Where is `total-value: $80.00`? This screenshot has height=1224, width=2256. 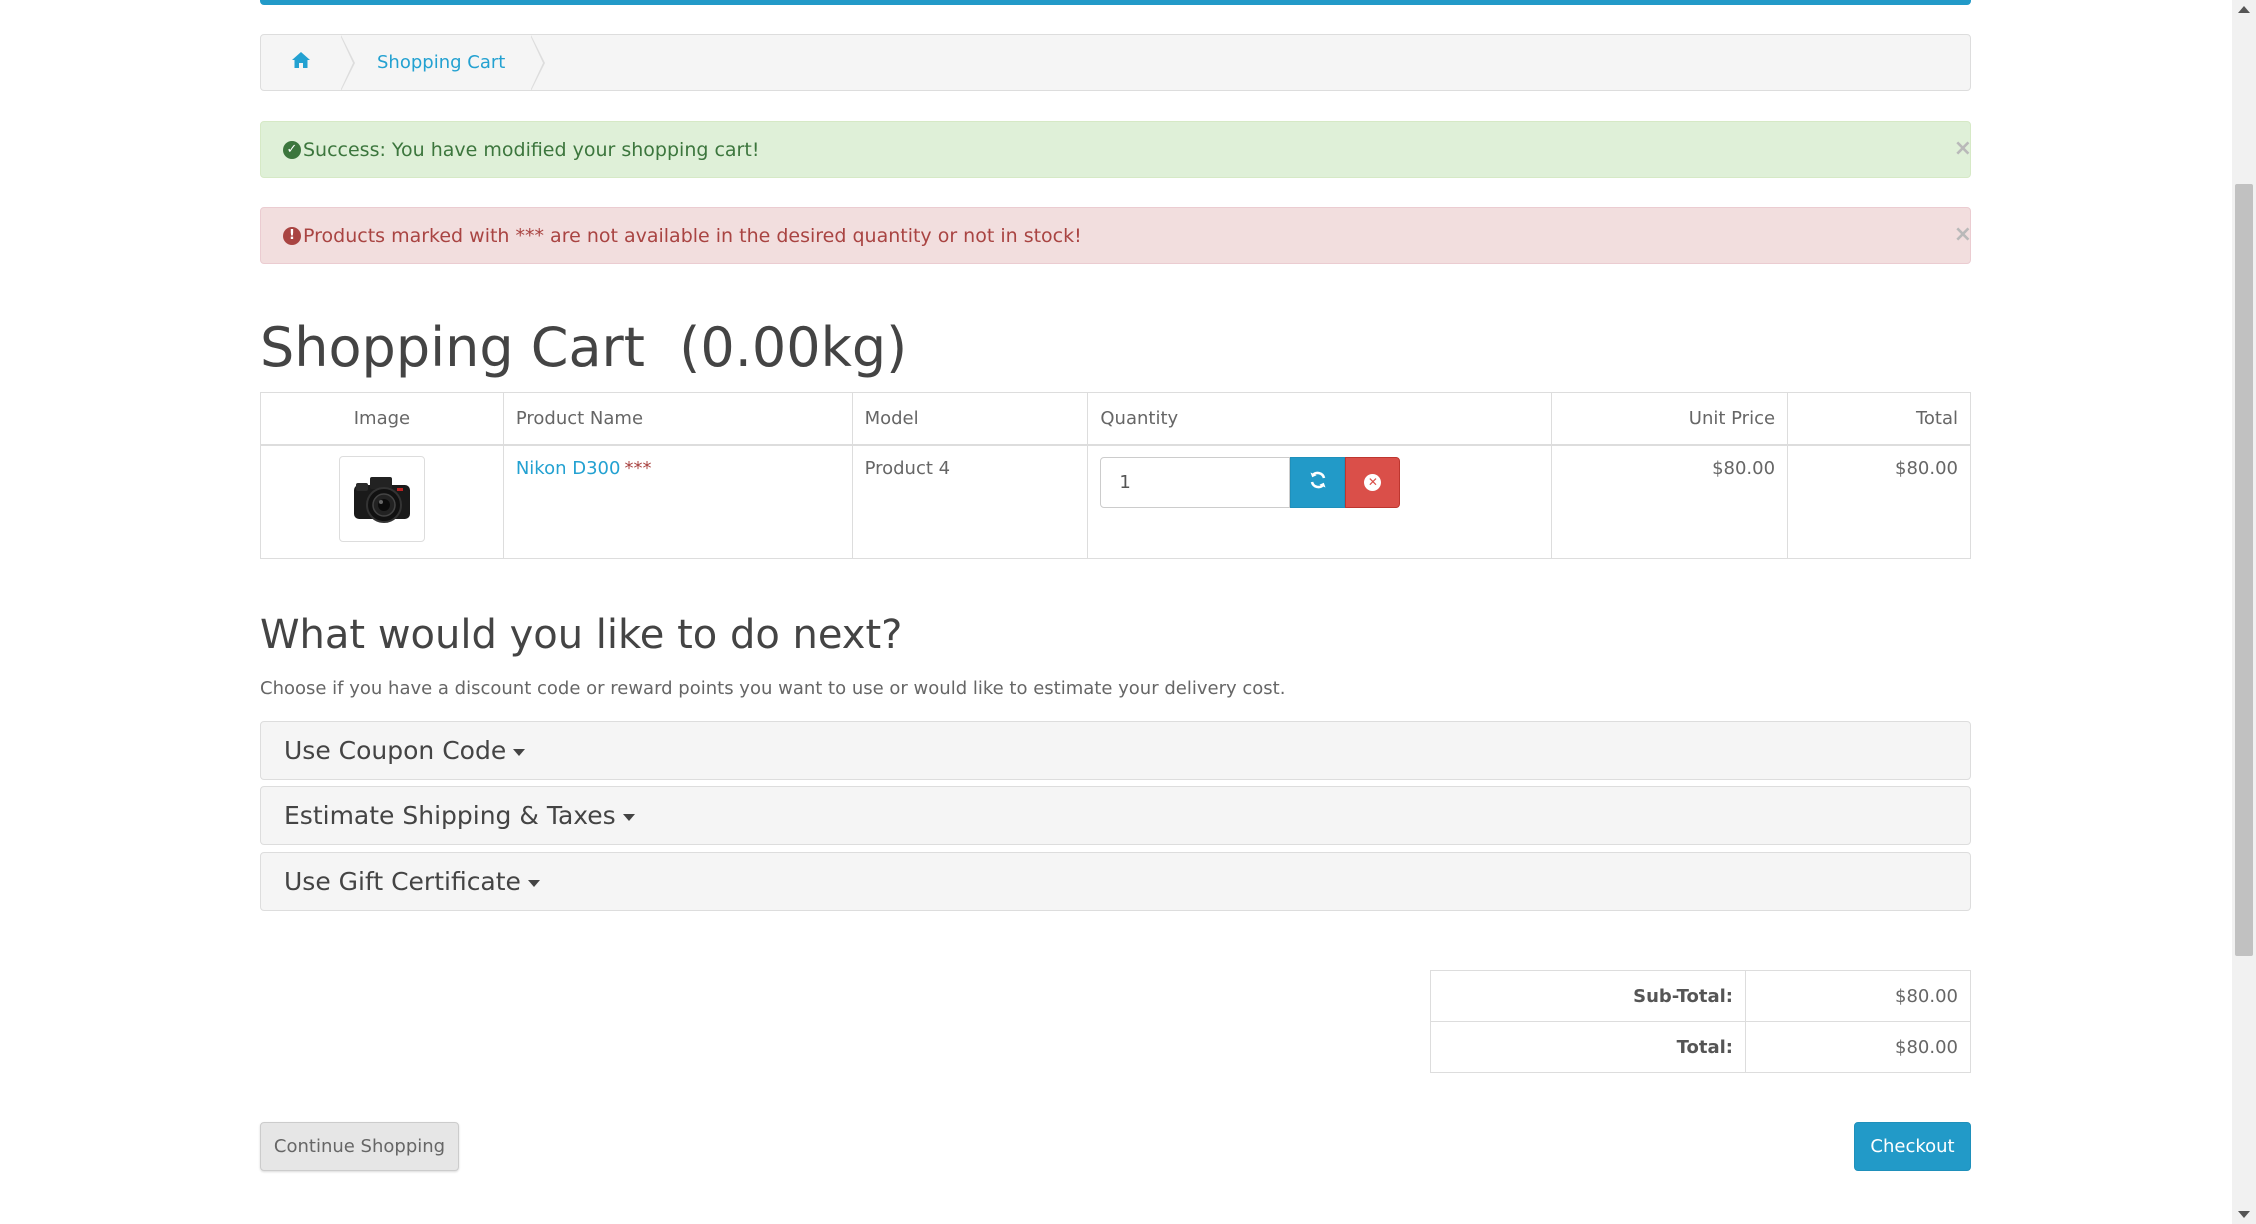 total-value: $80.00 is located at coordinates (1858, 1047).